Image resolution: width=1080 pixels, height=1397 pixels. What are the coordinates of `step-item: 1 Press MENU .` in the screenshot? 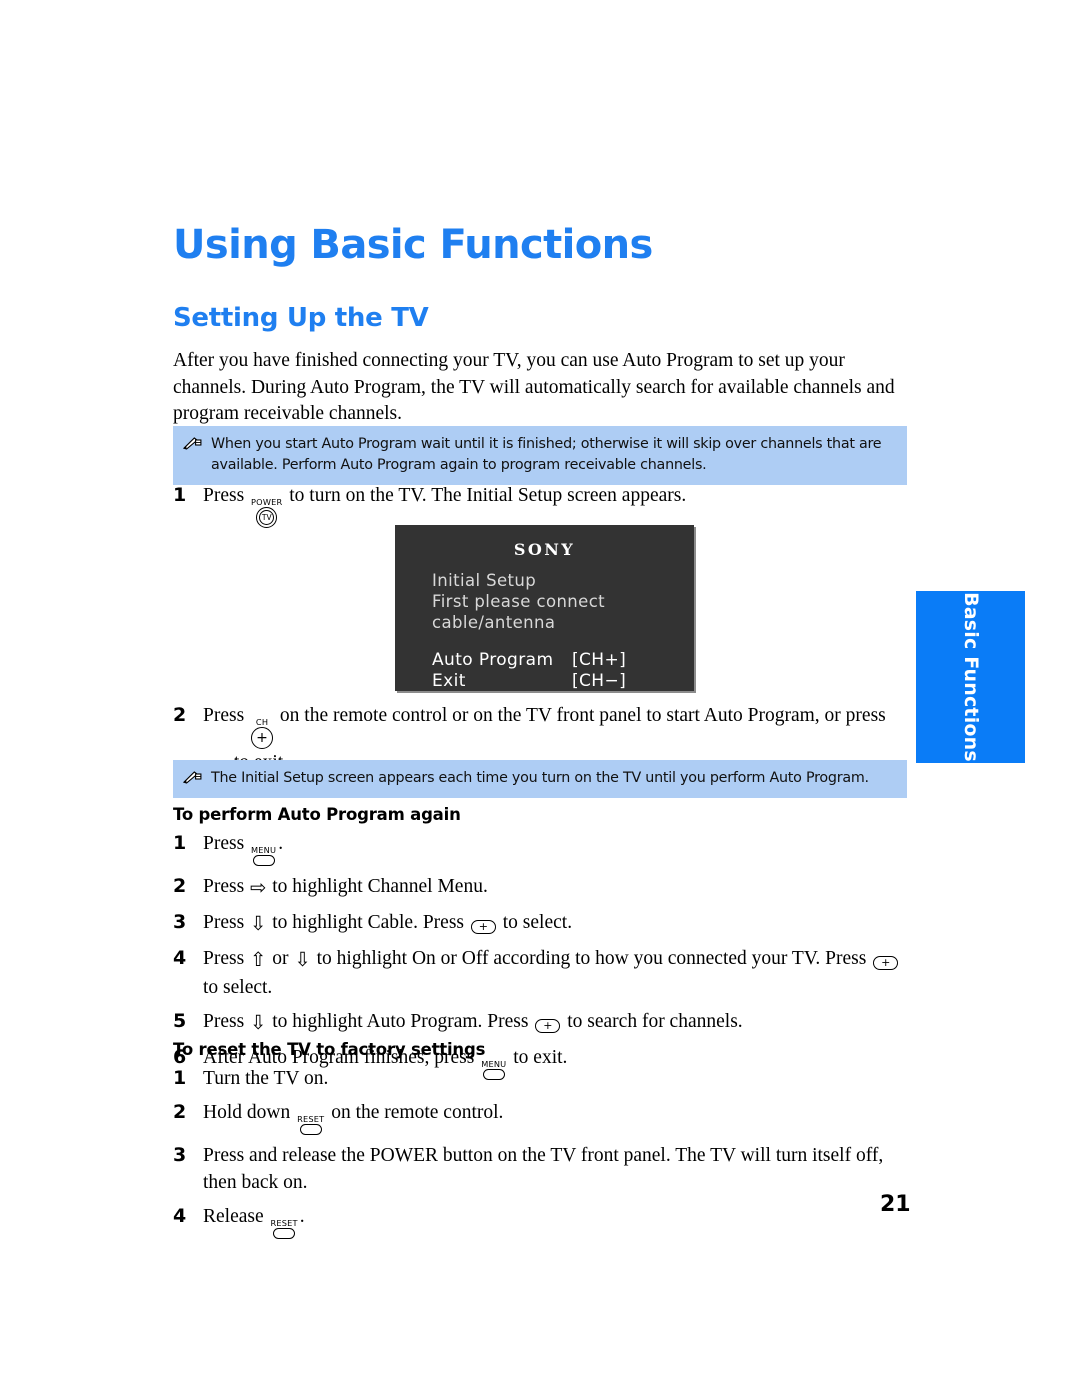 It's located at (545, 848).